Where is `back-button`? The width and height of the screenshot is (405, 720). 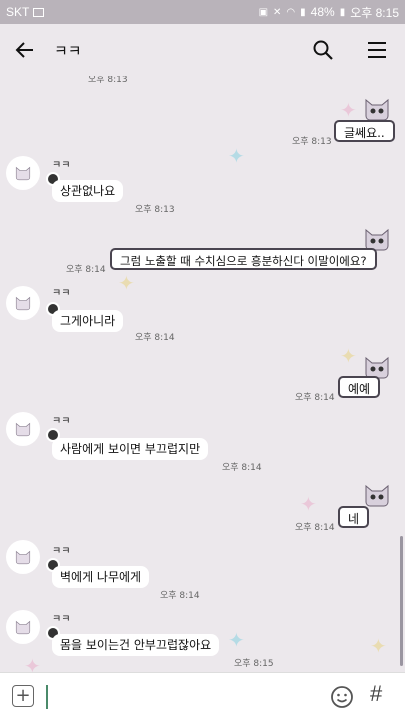
back-button is located at coordinates (25, 50).